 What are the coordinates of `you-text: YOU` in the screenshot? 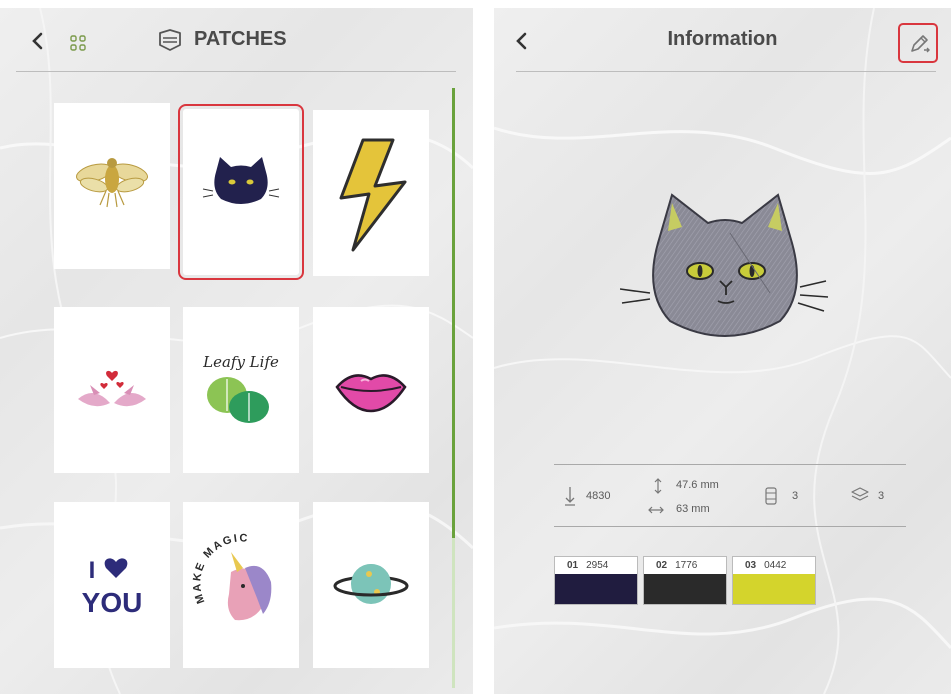 It's located at (112, 602).